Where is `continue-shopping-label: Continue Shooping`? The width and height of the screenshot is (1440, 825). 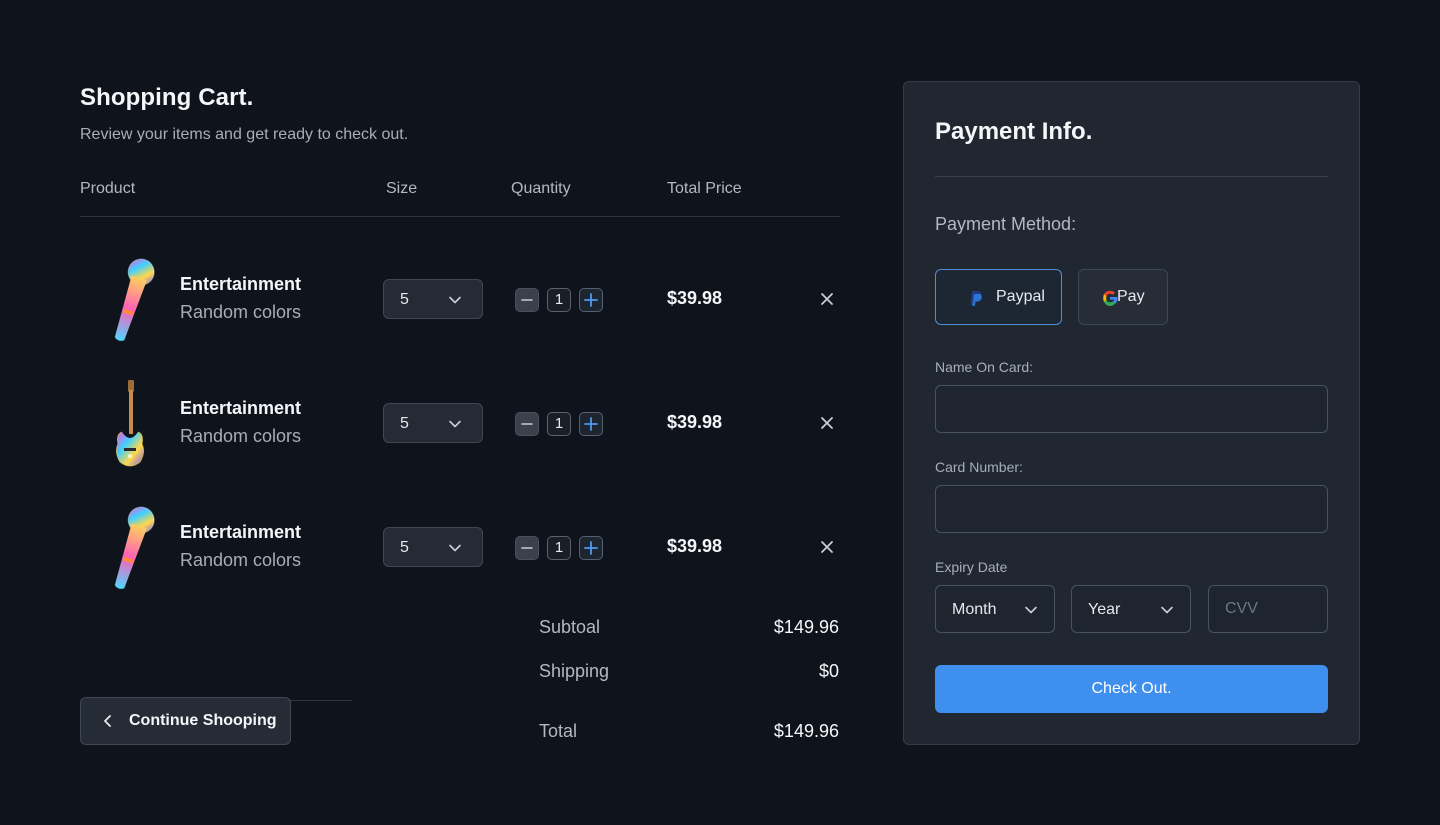 continue-shopping-label: Continue Shooping is located at coordinates (203, 720).